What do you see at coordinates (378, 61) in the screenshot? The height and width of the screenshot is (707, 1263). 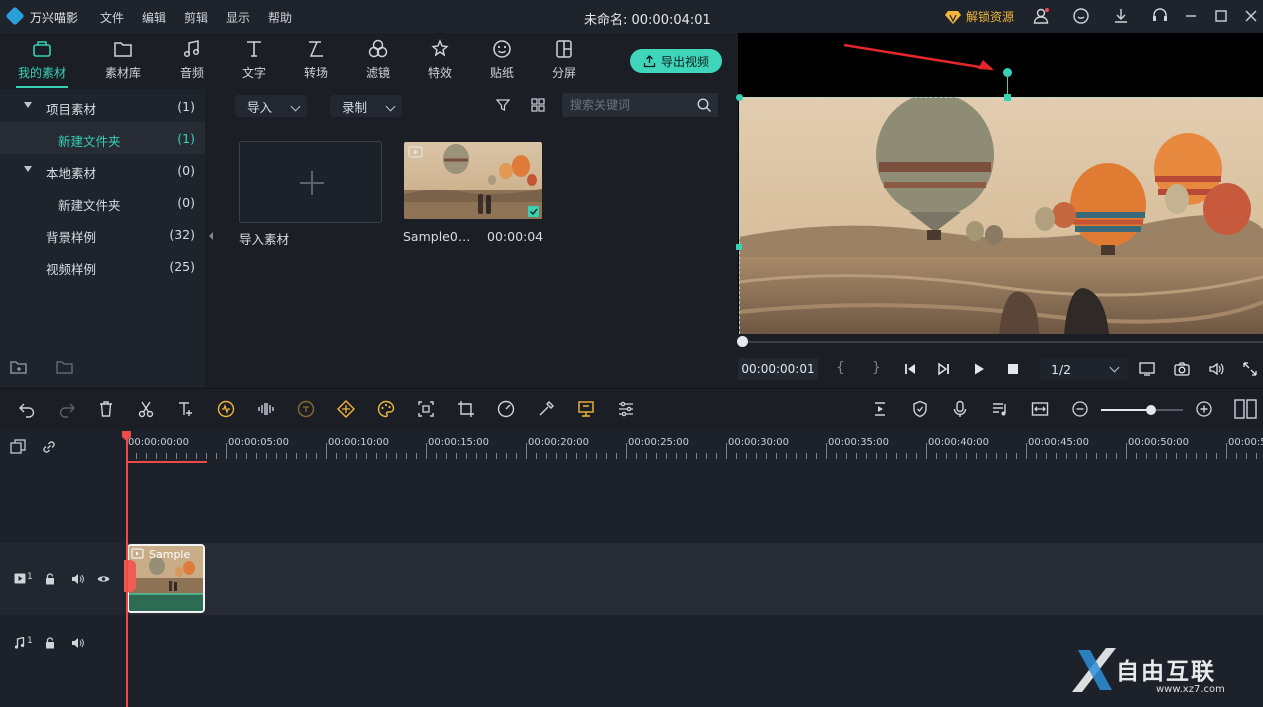 I see `tab-filter: 滤镜` at bounding box center [378, 61].